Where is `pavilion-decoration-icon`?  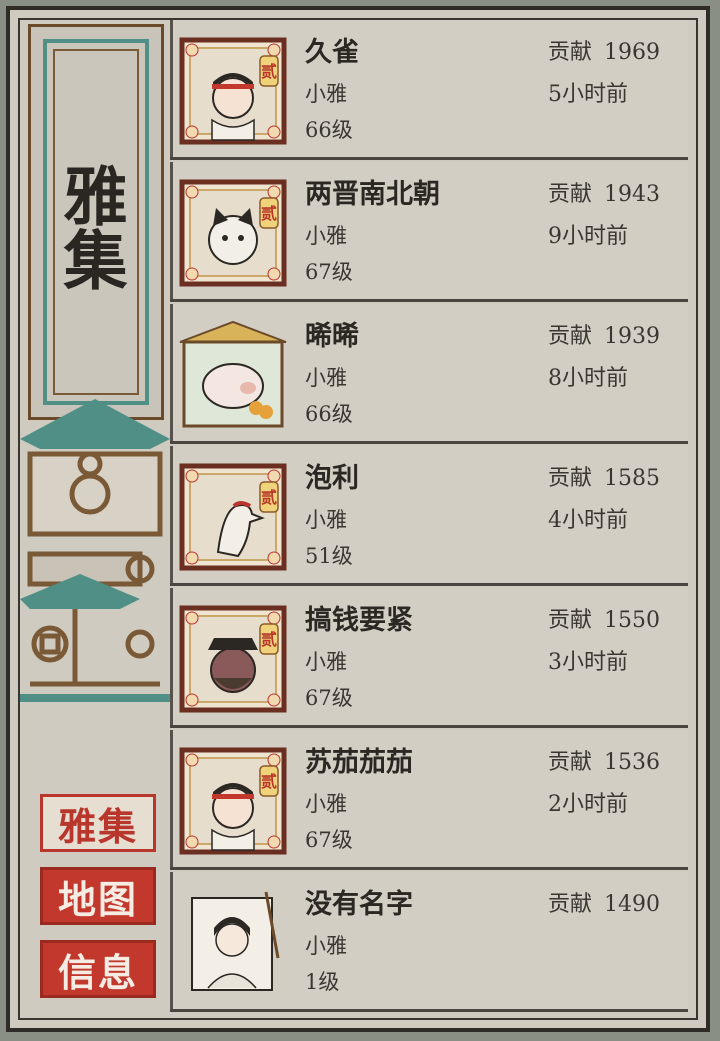
pavilion-decoration-icon is located at coordinates (95, 550).